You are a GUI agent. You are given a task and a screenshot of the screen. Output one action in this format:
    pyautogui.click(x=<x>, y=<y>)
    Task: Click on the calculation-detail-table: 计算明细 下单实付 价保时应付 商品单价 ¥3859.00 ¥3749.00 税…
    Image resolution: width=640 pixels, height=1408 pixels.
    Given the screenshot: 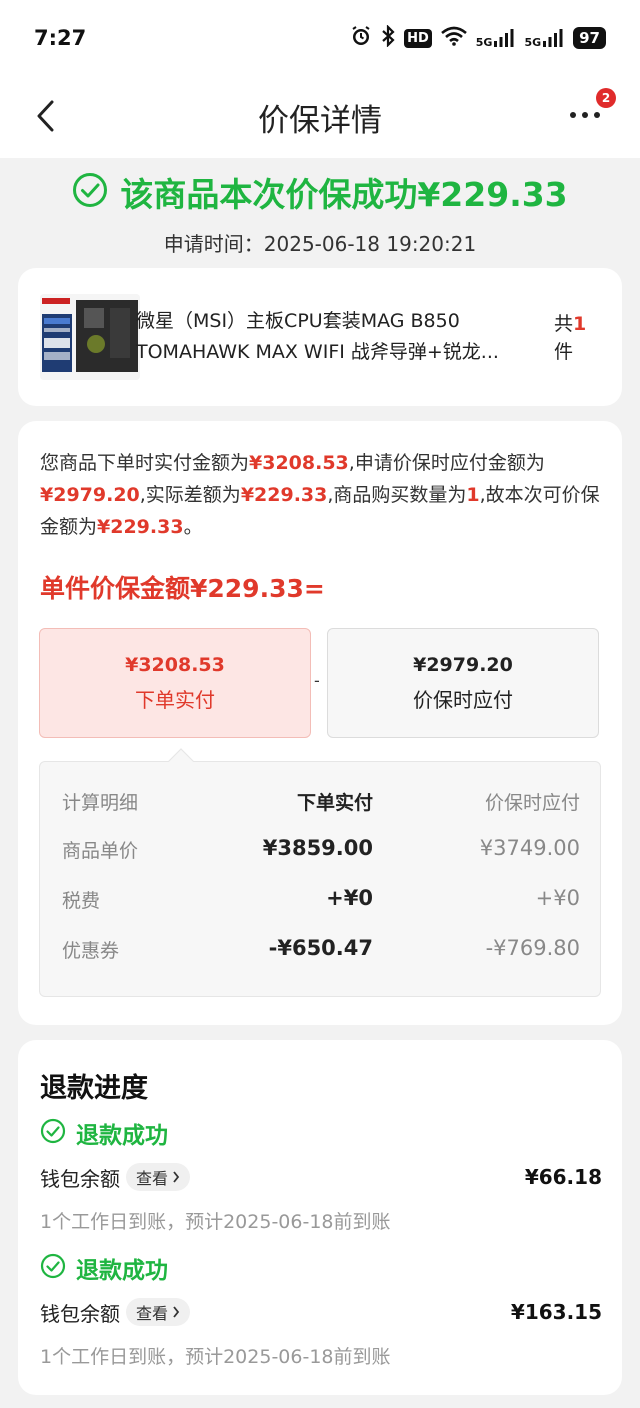 What is the action you would take?
    pyautogui.click(x=320, y=879)
    